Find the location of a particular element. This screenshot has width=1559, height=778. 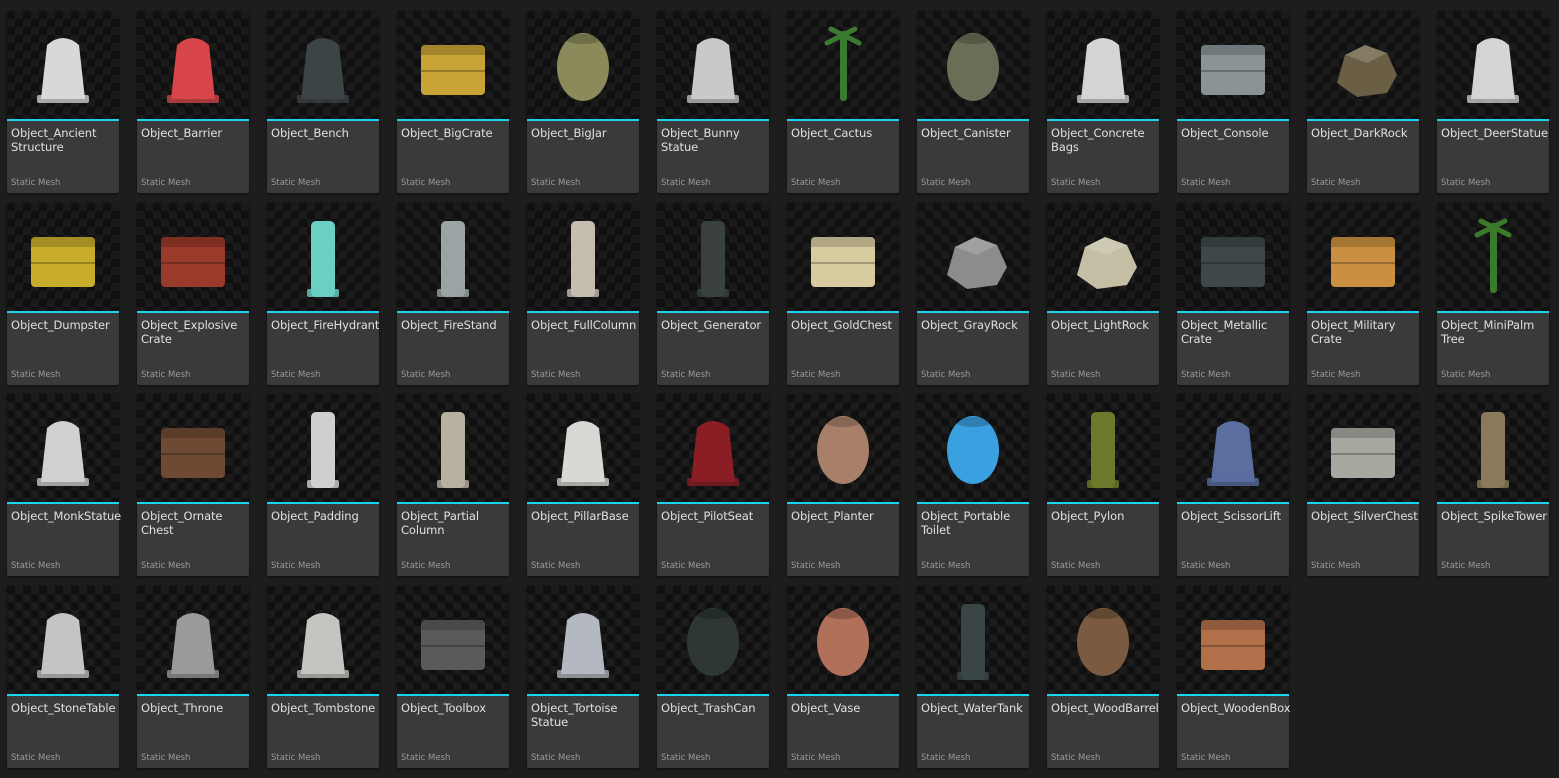

asset-tile: Object_GrayRock Static Mesh is located at coordinates (973, 294).